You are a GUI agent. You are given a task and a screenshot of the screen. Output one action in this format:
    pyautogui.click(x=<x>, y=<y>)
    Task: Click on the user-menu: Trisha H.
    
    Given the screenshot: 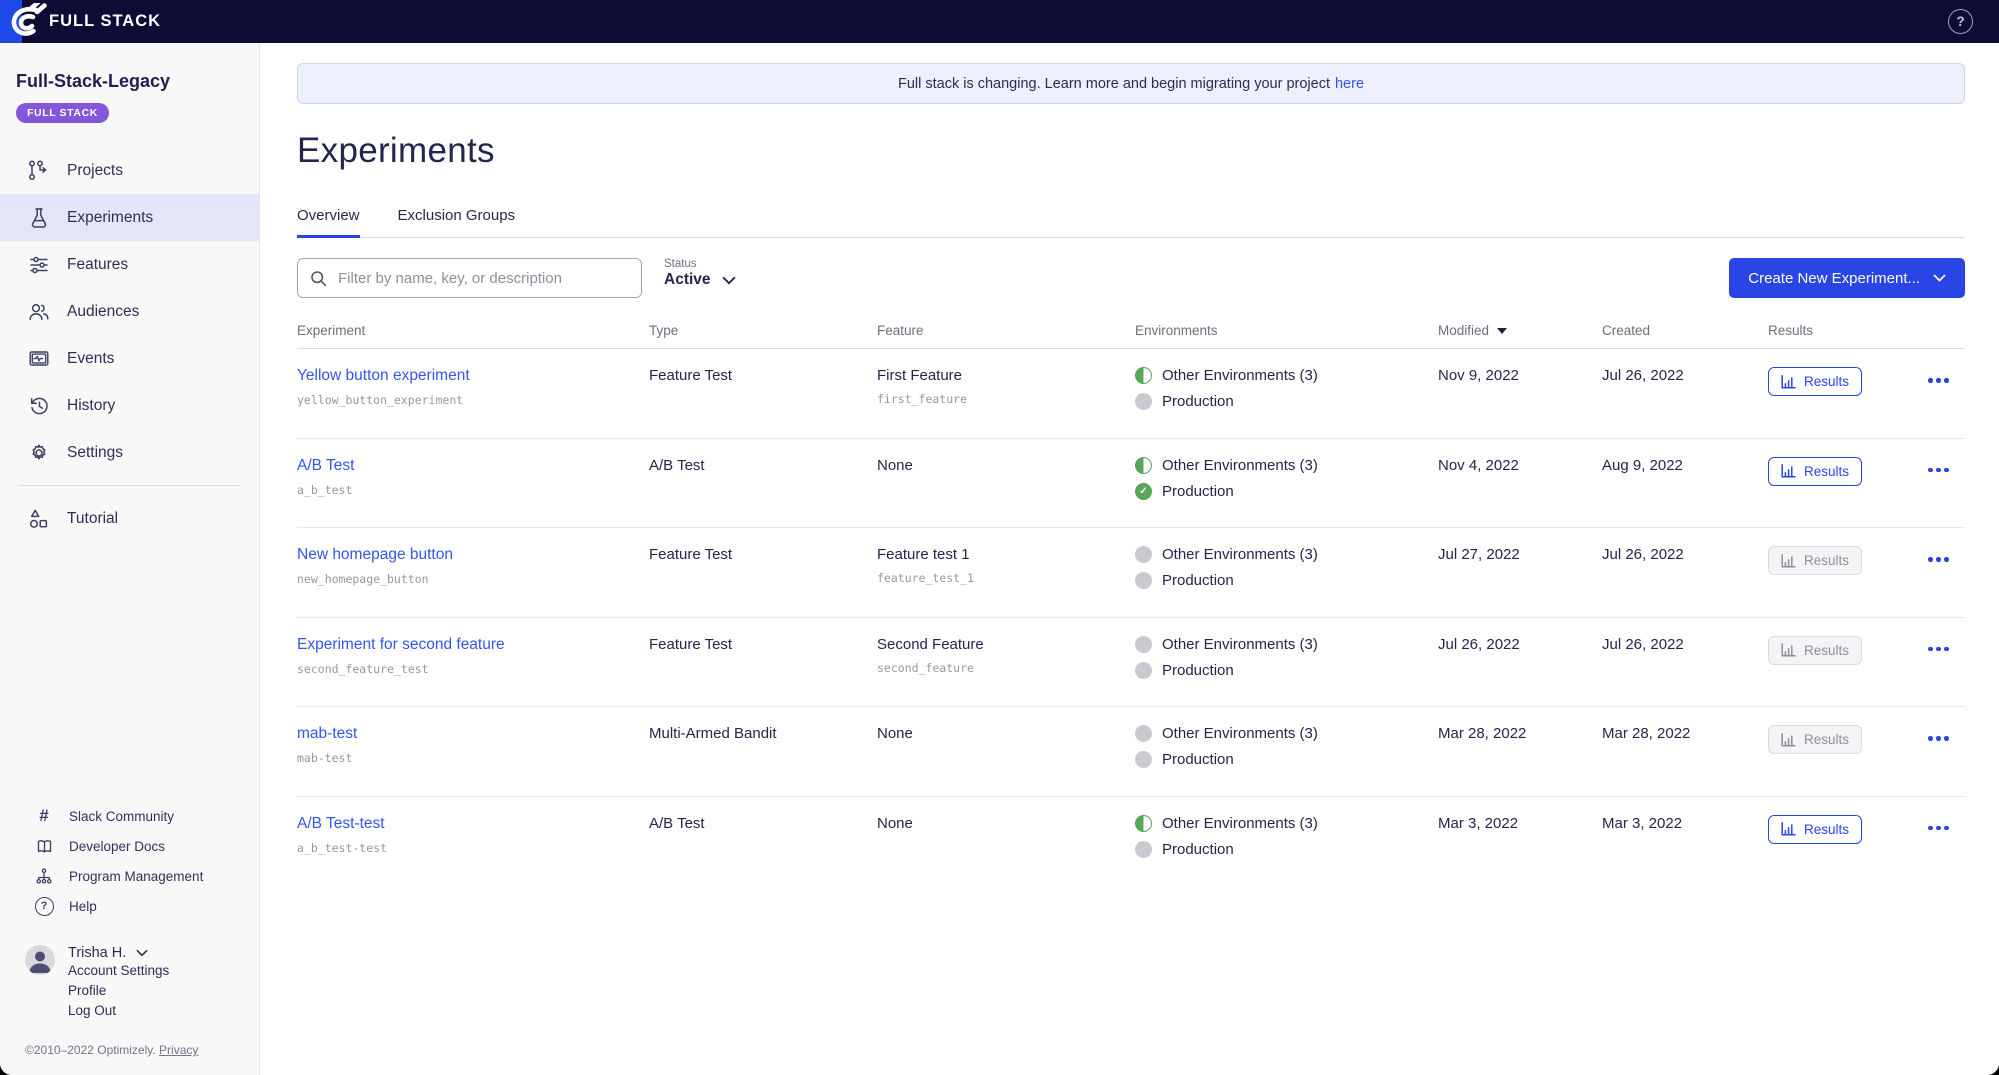 What is the action you would take?
    pyautogui.click(x=118, y=953)
    